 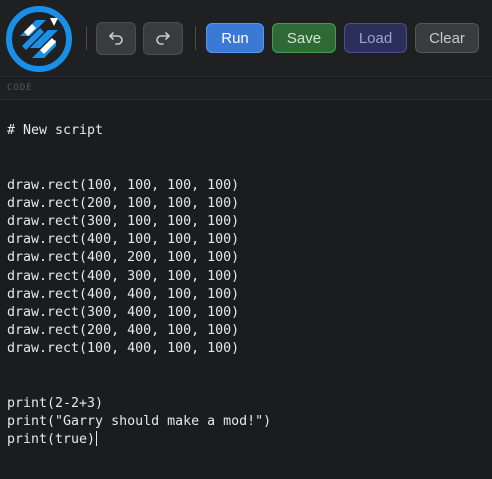 I want to click on code-line: draw.rect(200, 400, 100, 100), so click(x=139, y=331).